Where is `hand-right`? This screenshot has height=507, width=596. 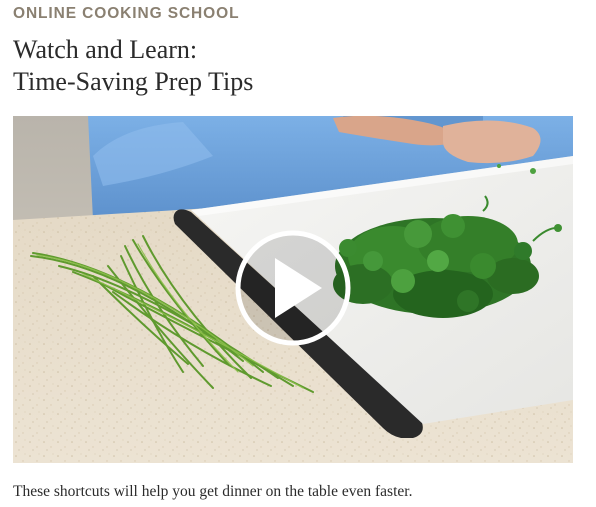
hand-right is located at coordinates (492, 142).